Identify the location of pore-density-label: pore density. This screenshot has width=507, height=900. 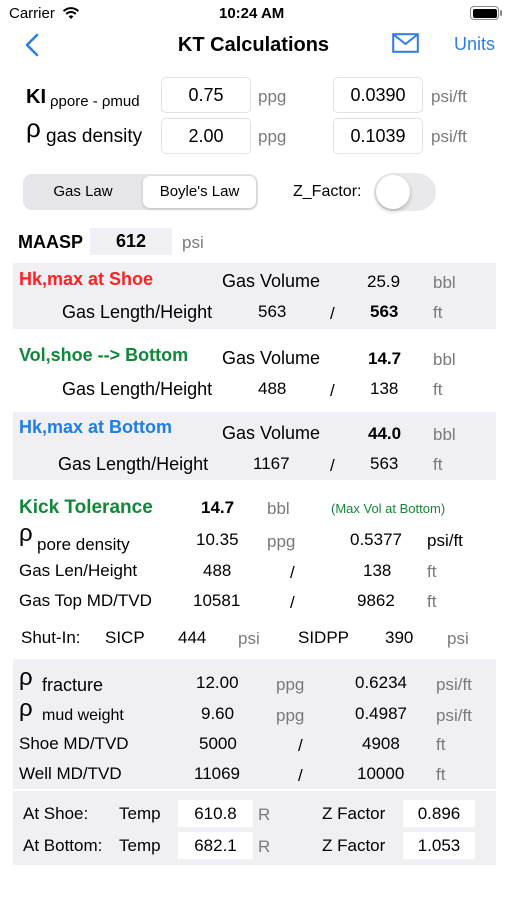
(83, 544).